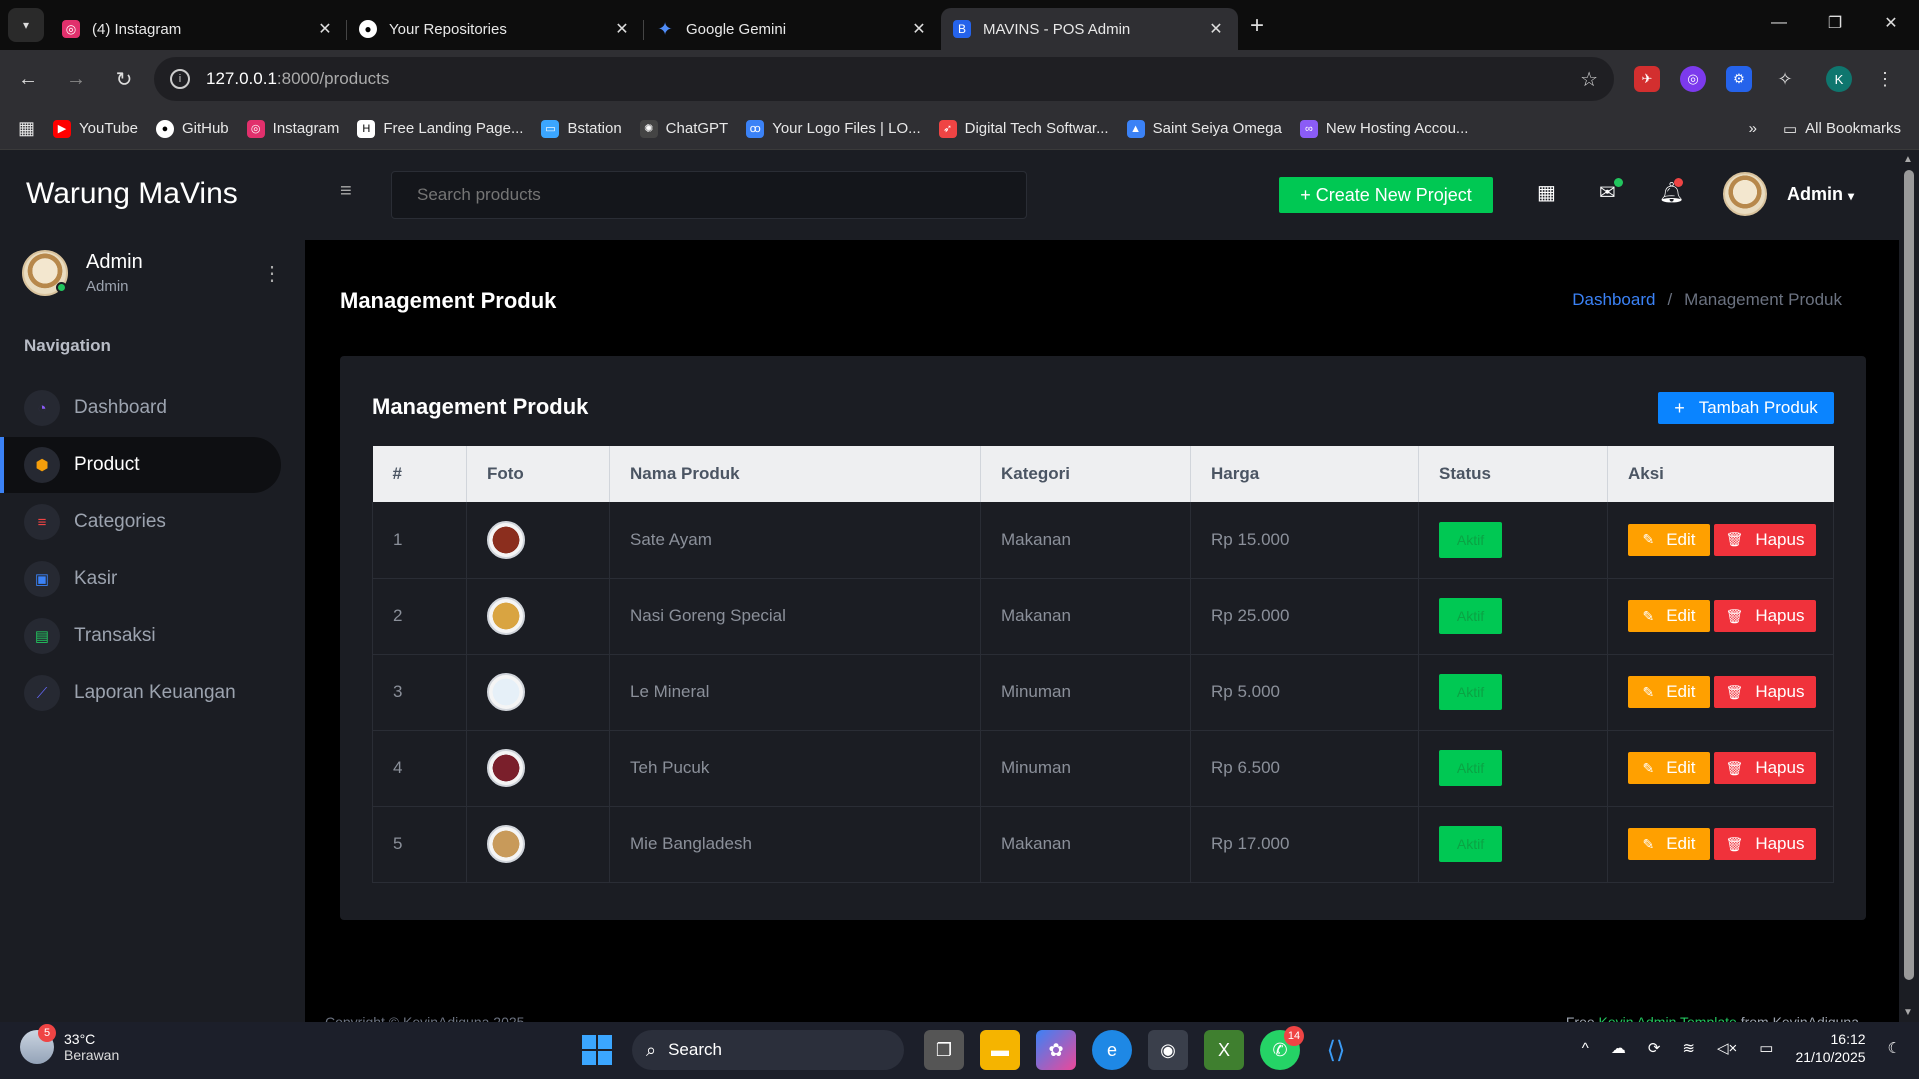  I want to click on puzzle-icon: ✧, so click(1785, 79).